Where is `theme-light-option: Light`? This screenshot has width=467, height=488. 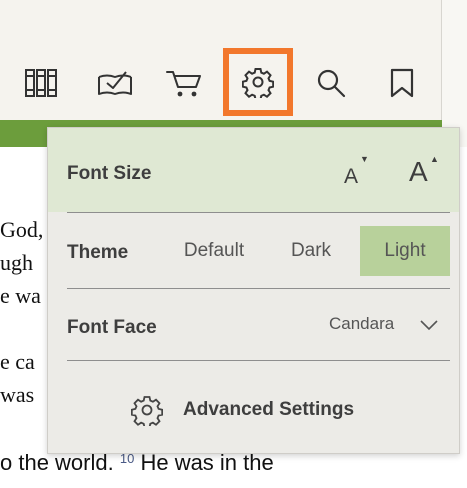 theme-light-option: Light is located at coordinates (405, 251).